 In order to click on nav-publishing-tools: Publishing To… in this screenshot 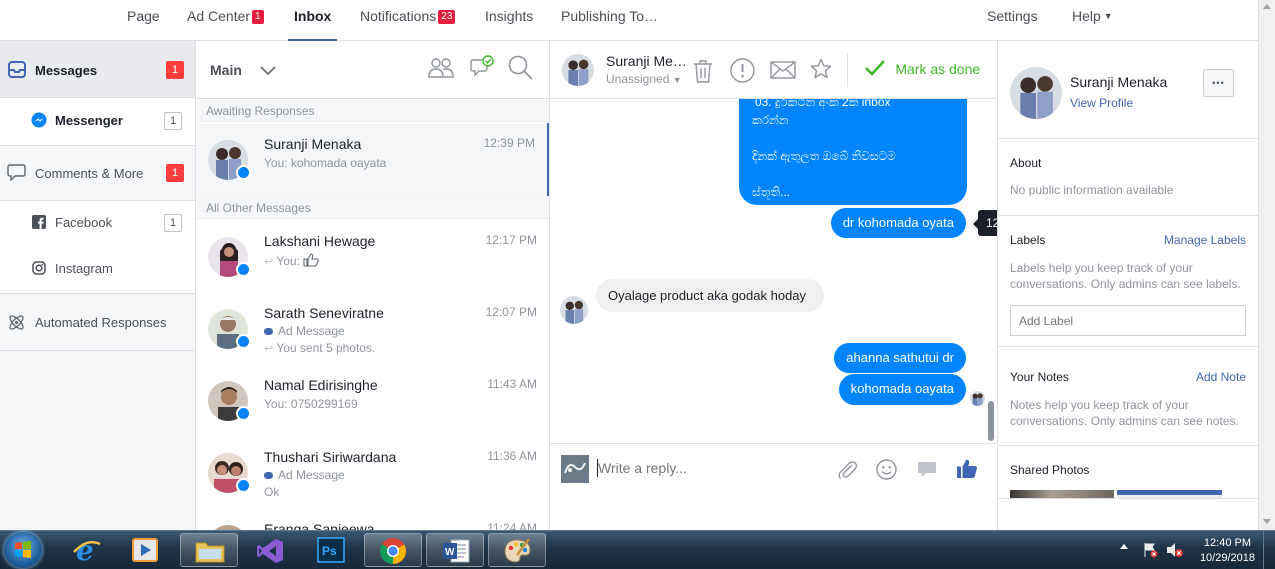, I will do `click(609, 20)`.